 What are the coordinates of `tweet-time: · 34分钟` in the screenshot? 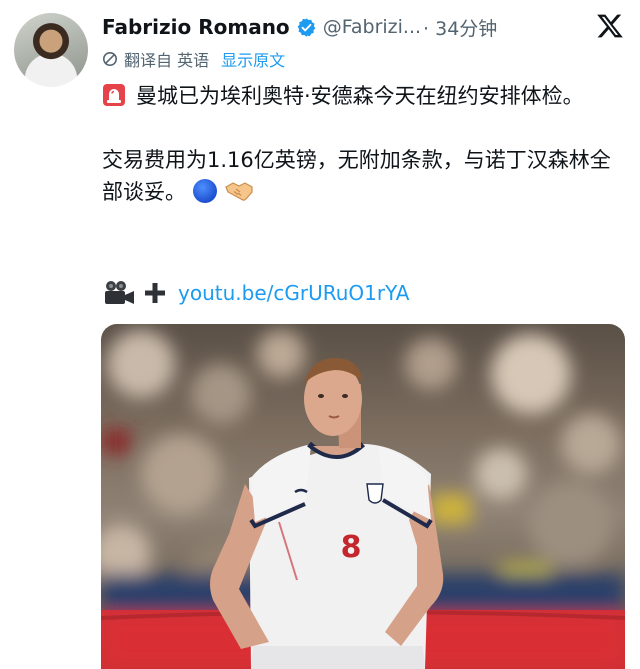 It's located at (460, 27).